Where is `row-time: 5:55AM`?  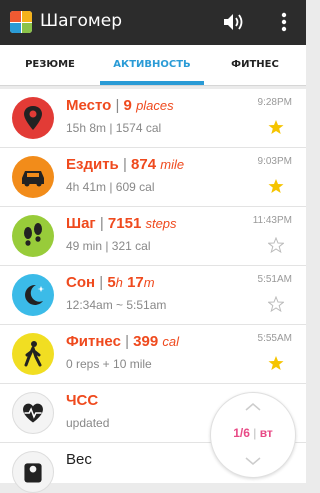 row-time: 5:55AM is located at coordinates (274, 338).